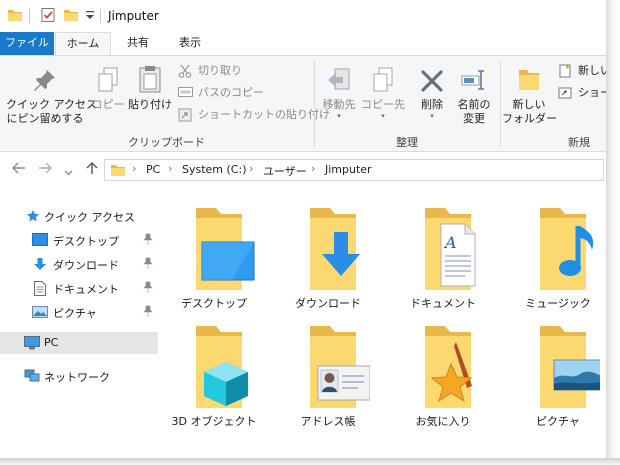  I want to click on new-folder-button: 新しい フォルダー, so click(529, 93).